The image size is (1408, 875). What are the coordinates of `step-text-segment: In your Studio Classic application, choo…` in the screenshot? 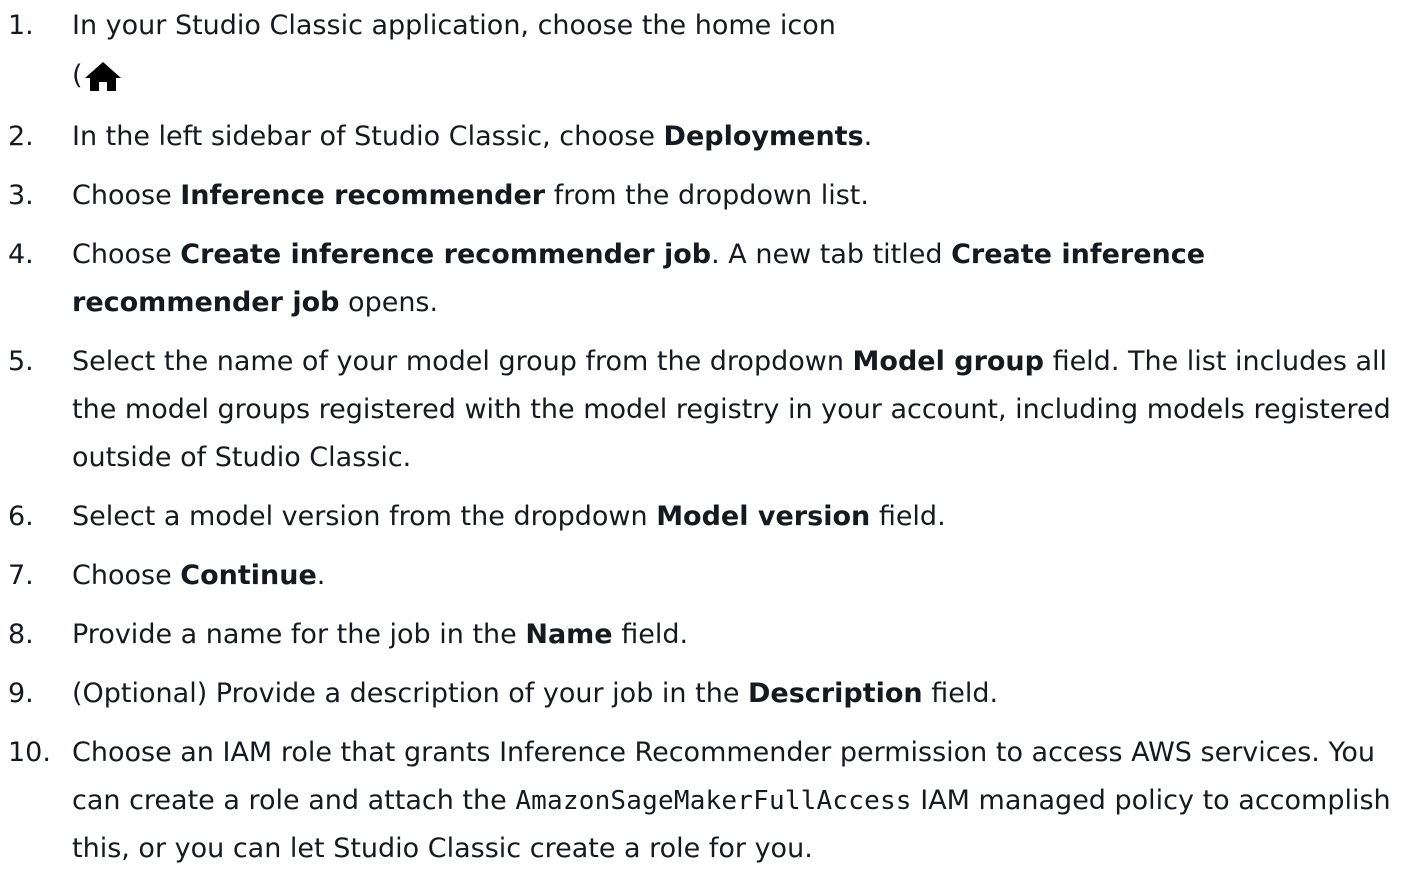 It's located at (454, 25).